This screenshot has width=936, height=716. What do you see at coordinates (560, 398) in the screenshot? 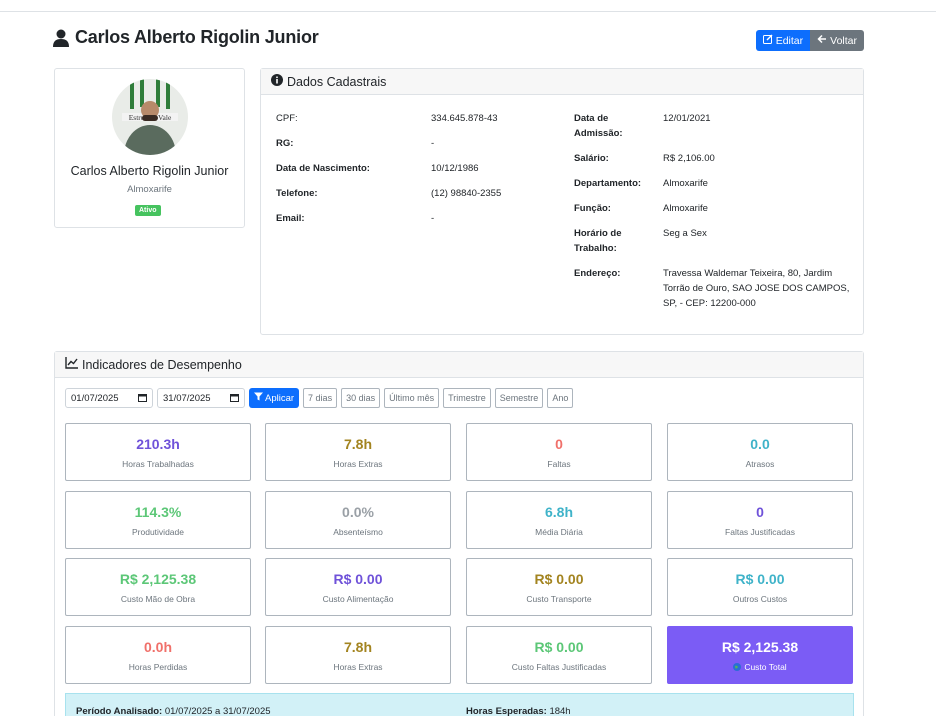
I see `preset-year-button: Ano` at bounding box center [560, 398].